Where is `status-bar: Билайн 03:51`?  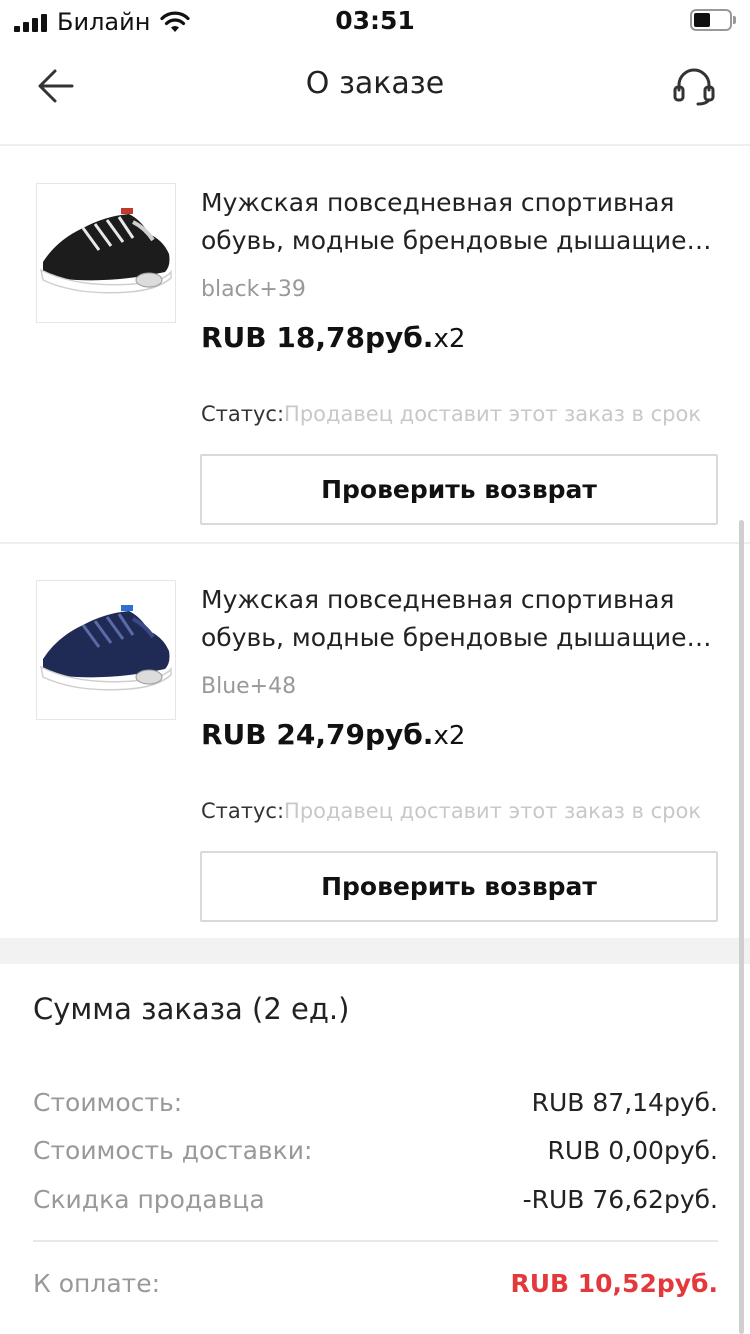 status-bar: Билайн 03:51 is located at coordinates (375, 22).